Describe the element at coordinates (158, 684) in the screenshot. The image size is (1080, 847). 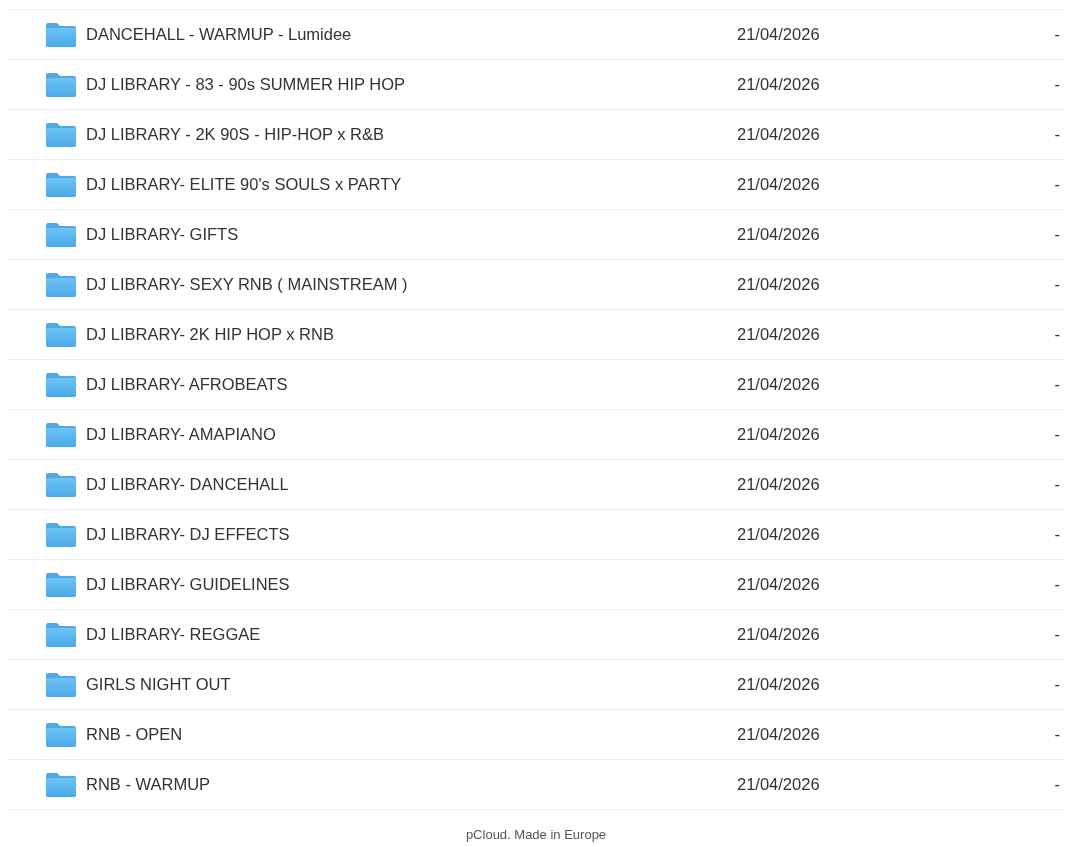
I see `folder-name: GIRLS NIGHT OUT` at that location.